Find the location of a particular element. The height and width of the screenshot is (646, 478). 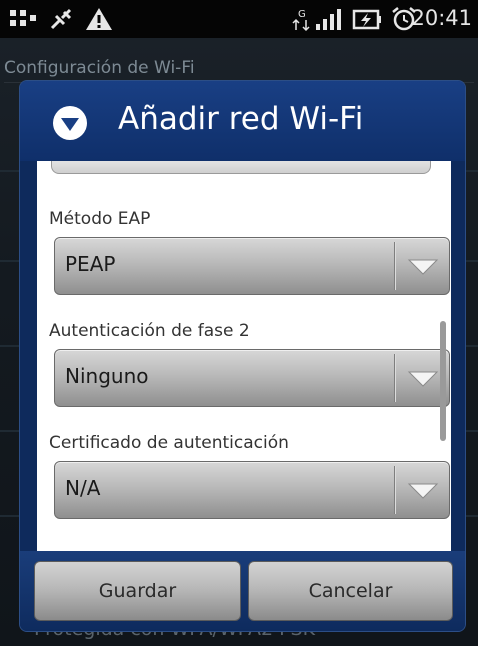

phase2-auth-value: Ninguno is located at coordinates (107, 376).